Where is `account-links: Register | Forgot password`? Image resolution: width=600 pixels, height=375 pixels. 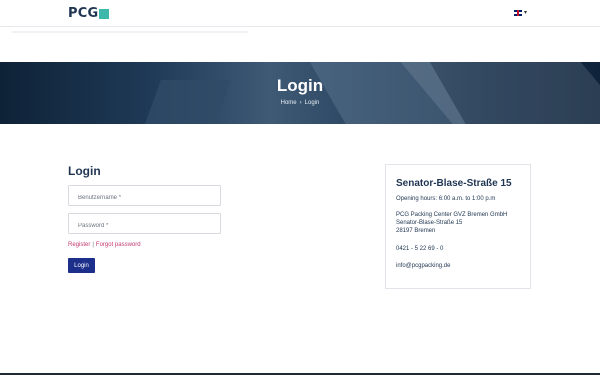 account-links: Register | Forgot password is located at coordinates (104, 245).